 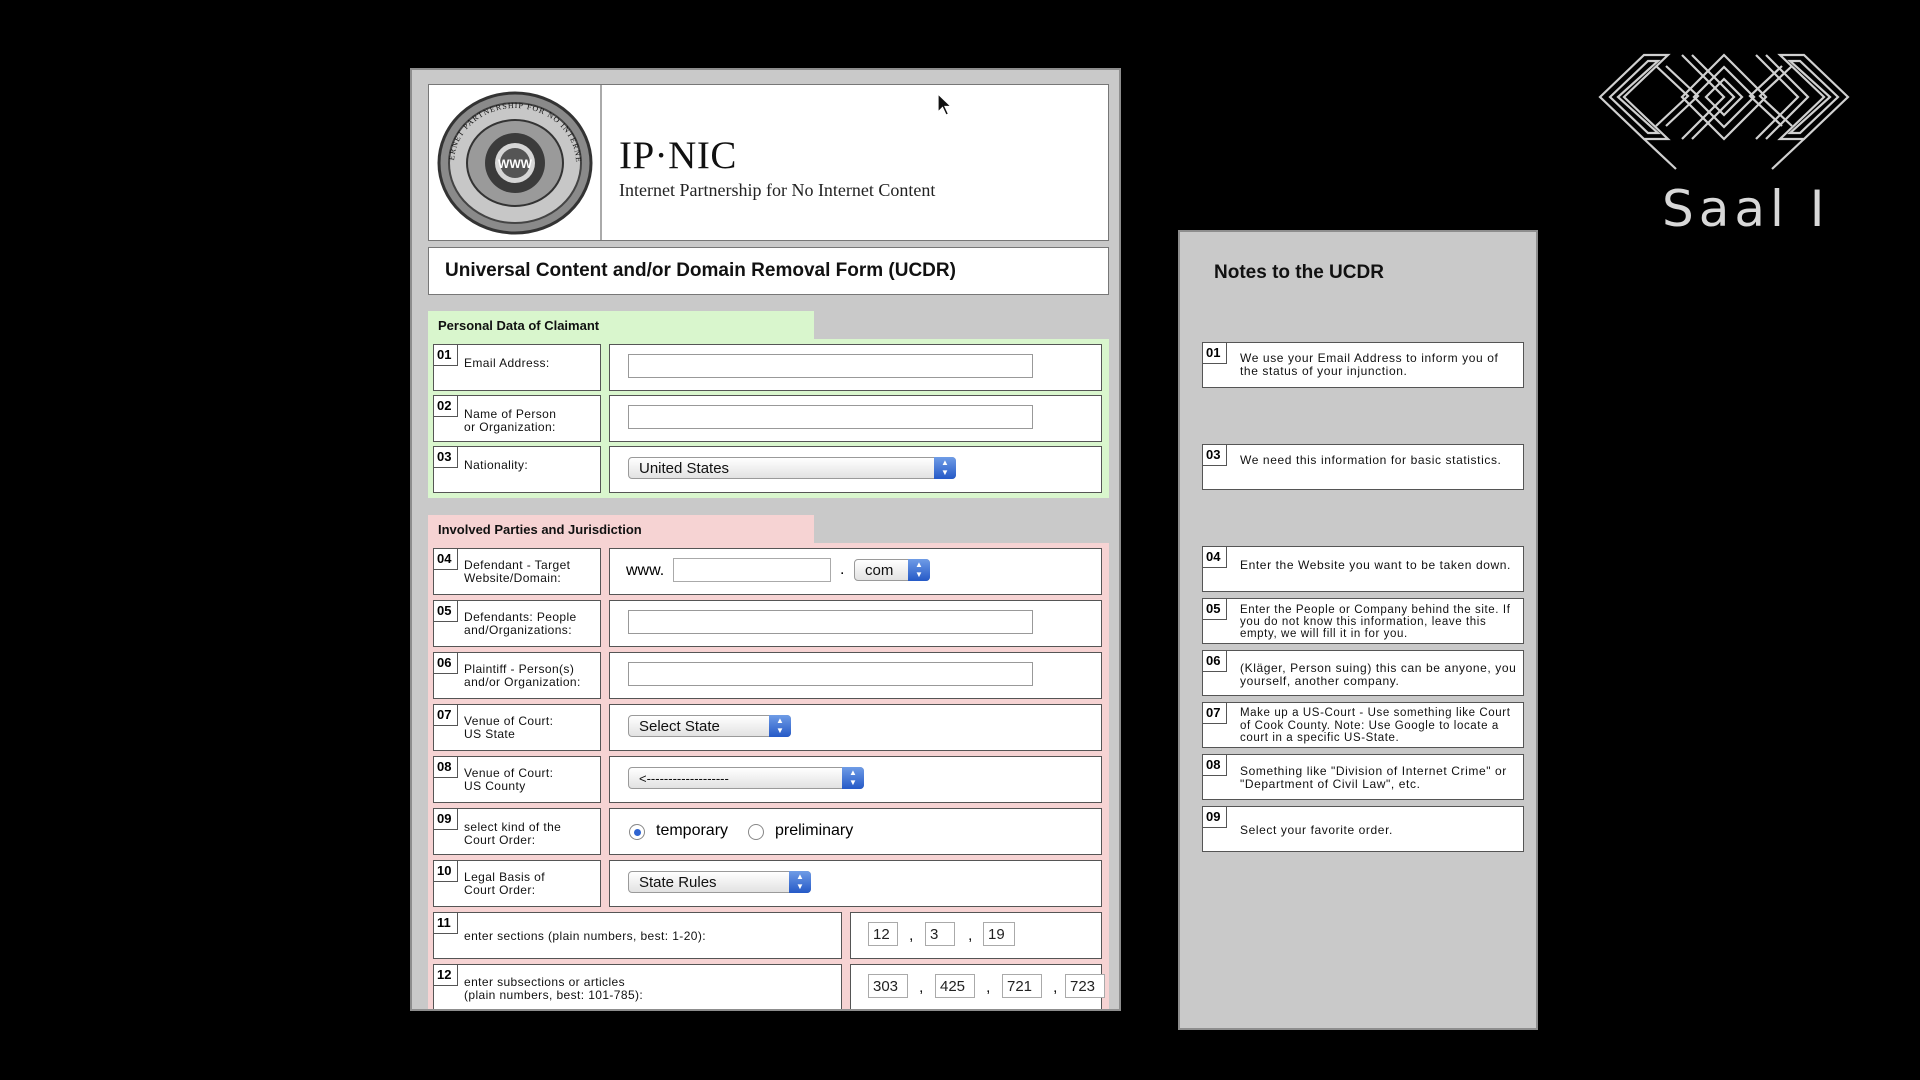 What do you see at coordinates (1316, 830) in the screenshot?
I see `note-text: Select your favorite order.` at bounding box center [1316, 830].